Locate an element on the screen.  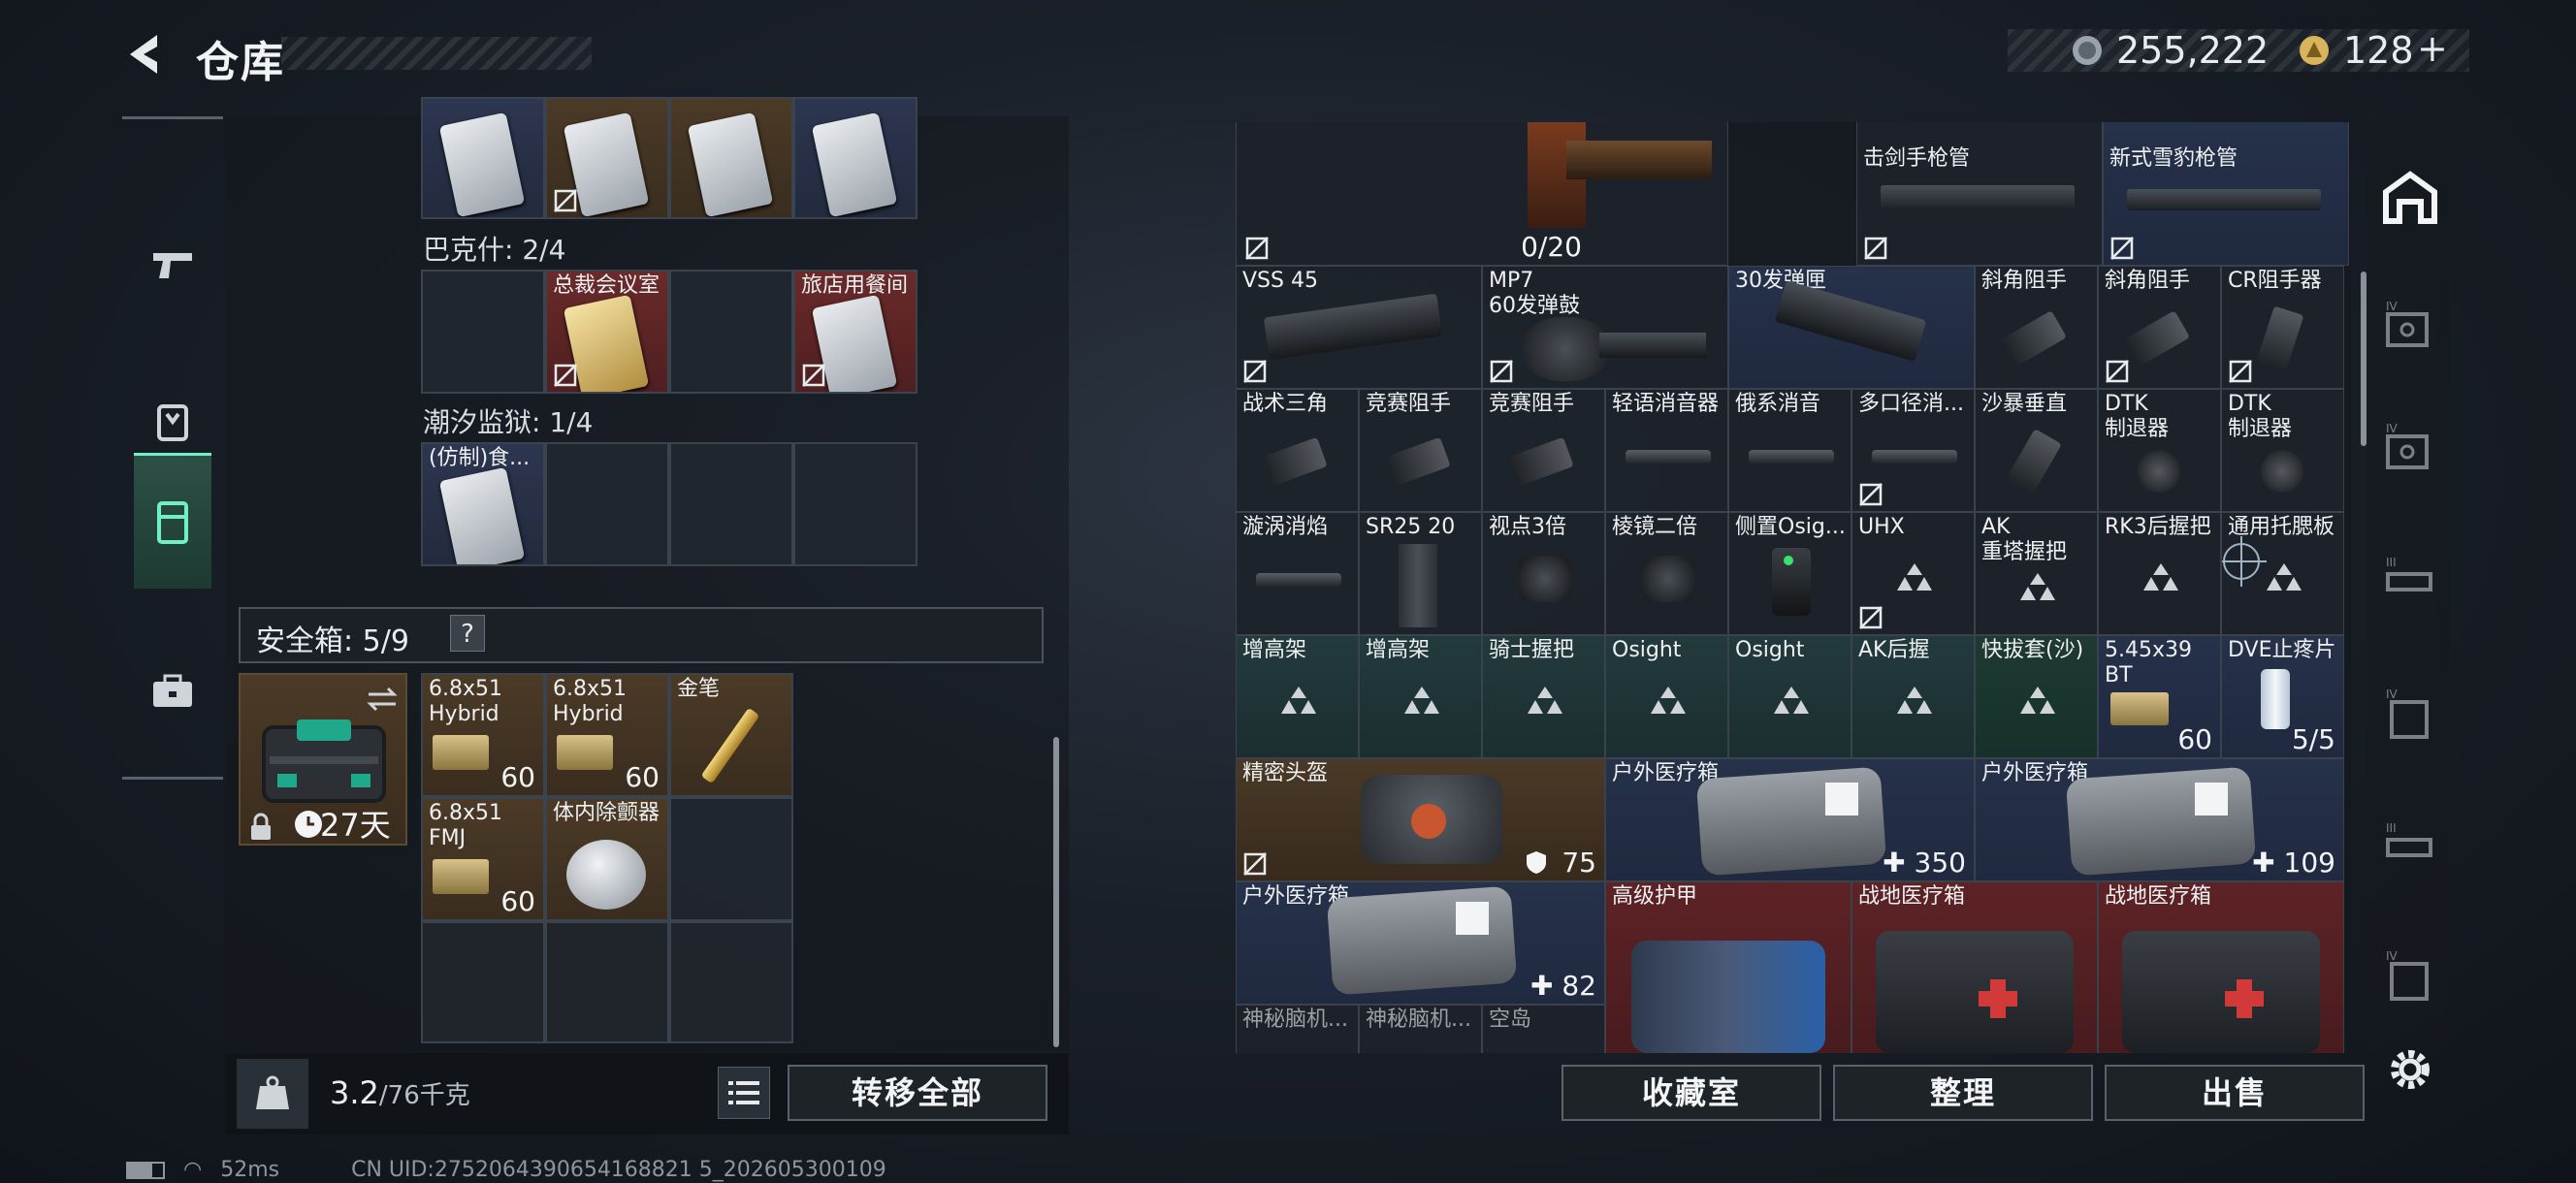
magazine-item: 30发弹匣 is located at coordinates (1851, 327).